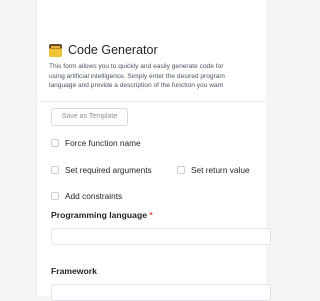 The width and height of the screenshot is (320, 301). Describe the element at coordinates (55, 196) in the screenshot. I see `add-constraints-checkbox` at that location.